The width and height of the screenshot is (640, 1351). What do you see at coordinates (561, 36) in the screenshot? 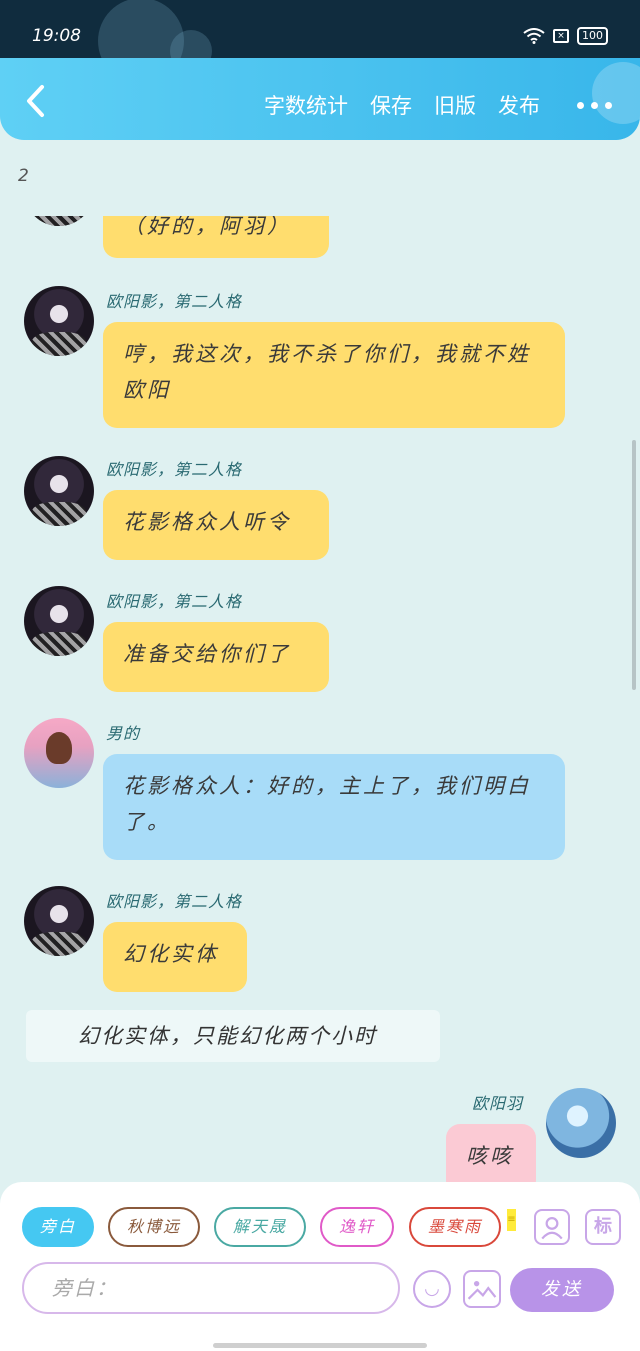
I see `sim-icon: ×` at bounding box center [561, 36].